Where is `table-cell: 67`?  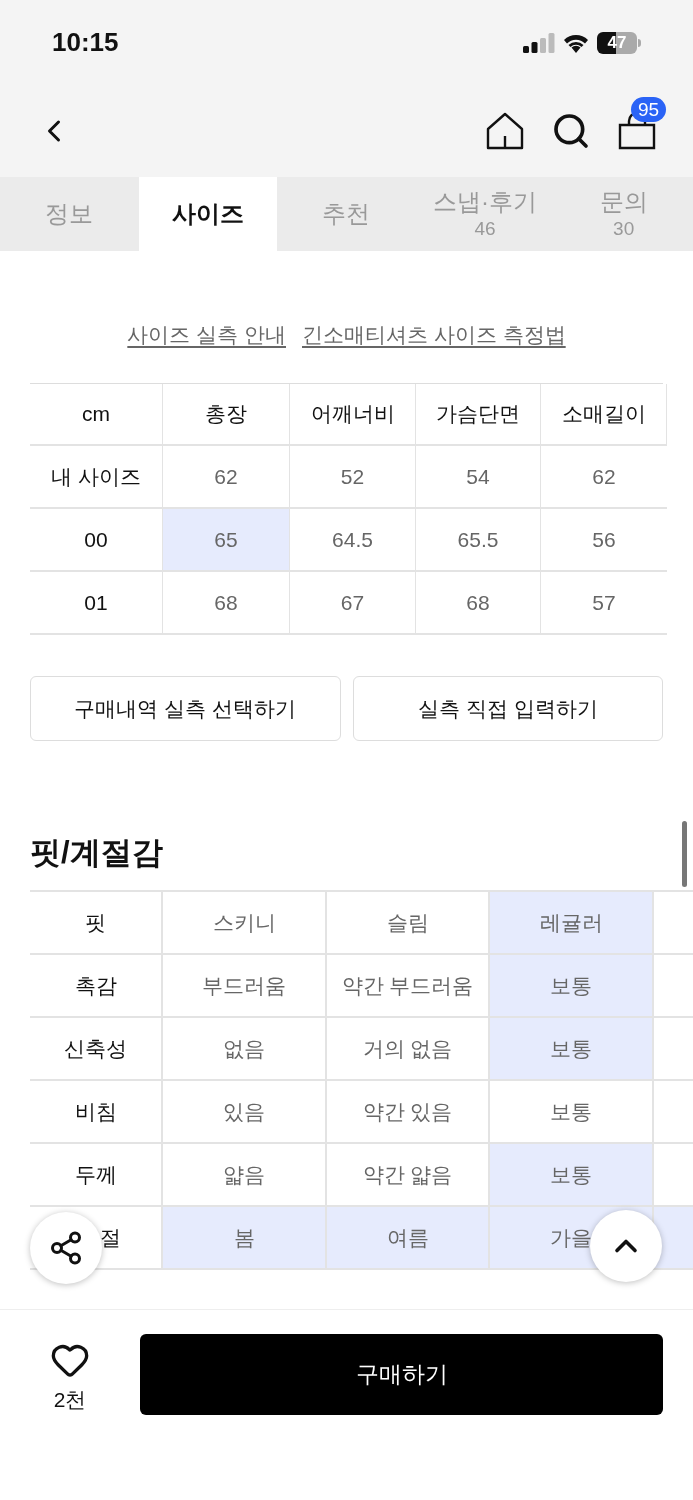 table-cell: 67 is located at coordinates (353, 603).